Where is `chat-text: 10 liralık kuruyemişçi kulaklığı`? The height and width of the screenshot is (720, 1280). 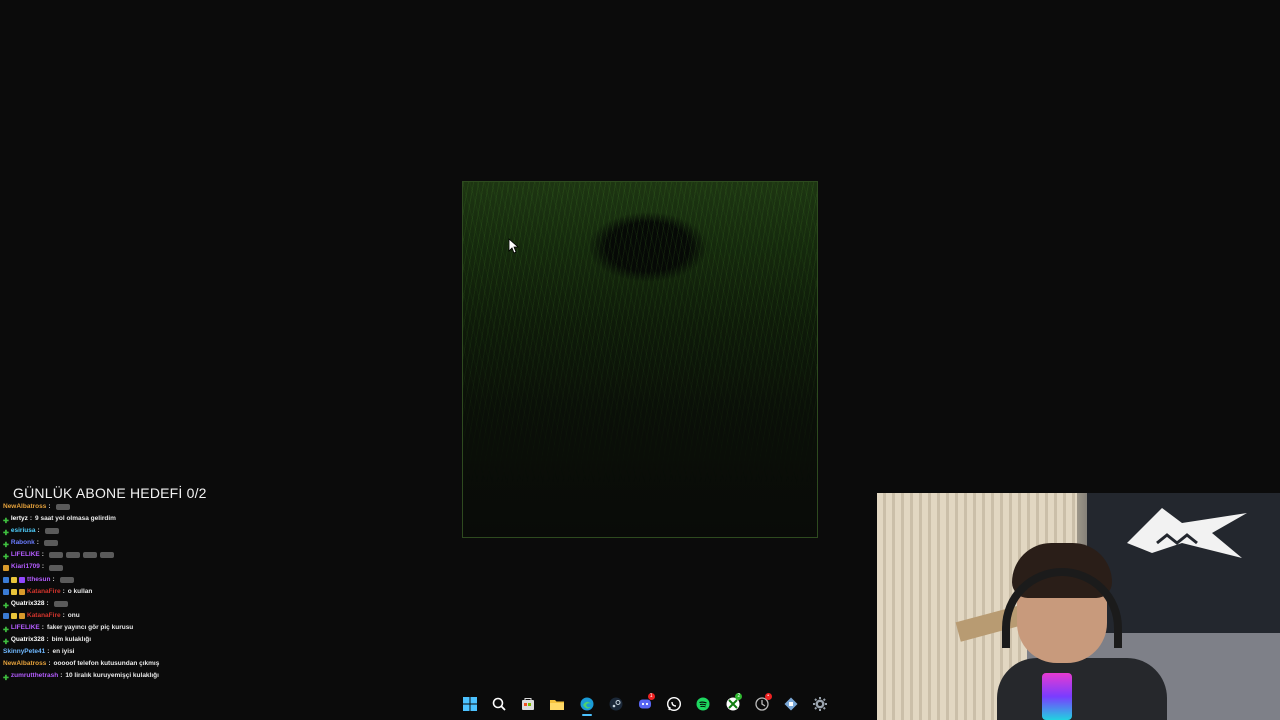
chat-text: 10 liralık kuruyemişçi kulaklığı is located at coordinates (112, 676).